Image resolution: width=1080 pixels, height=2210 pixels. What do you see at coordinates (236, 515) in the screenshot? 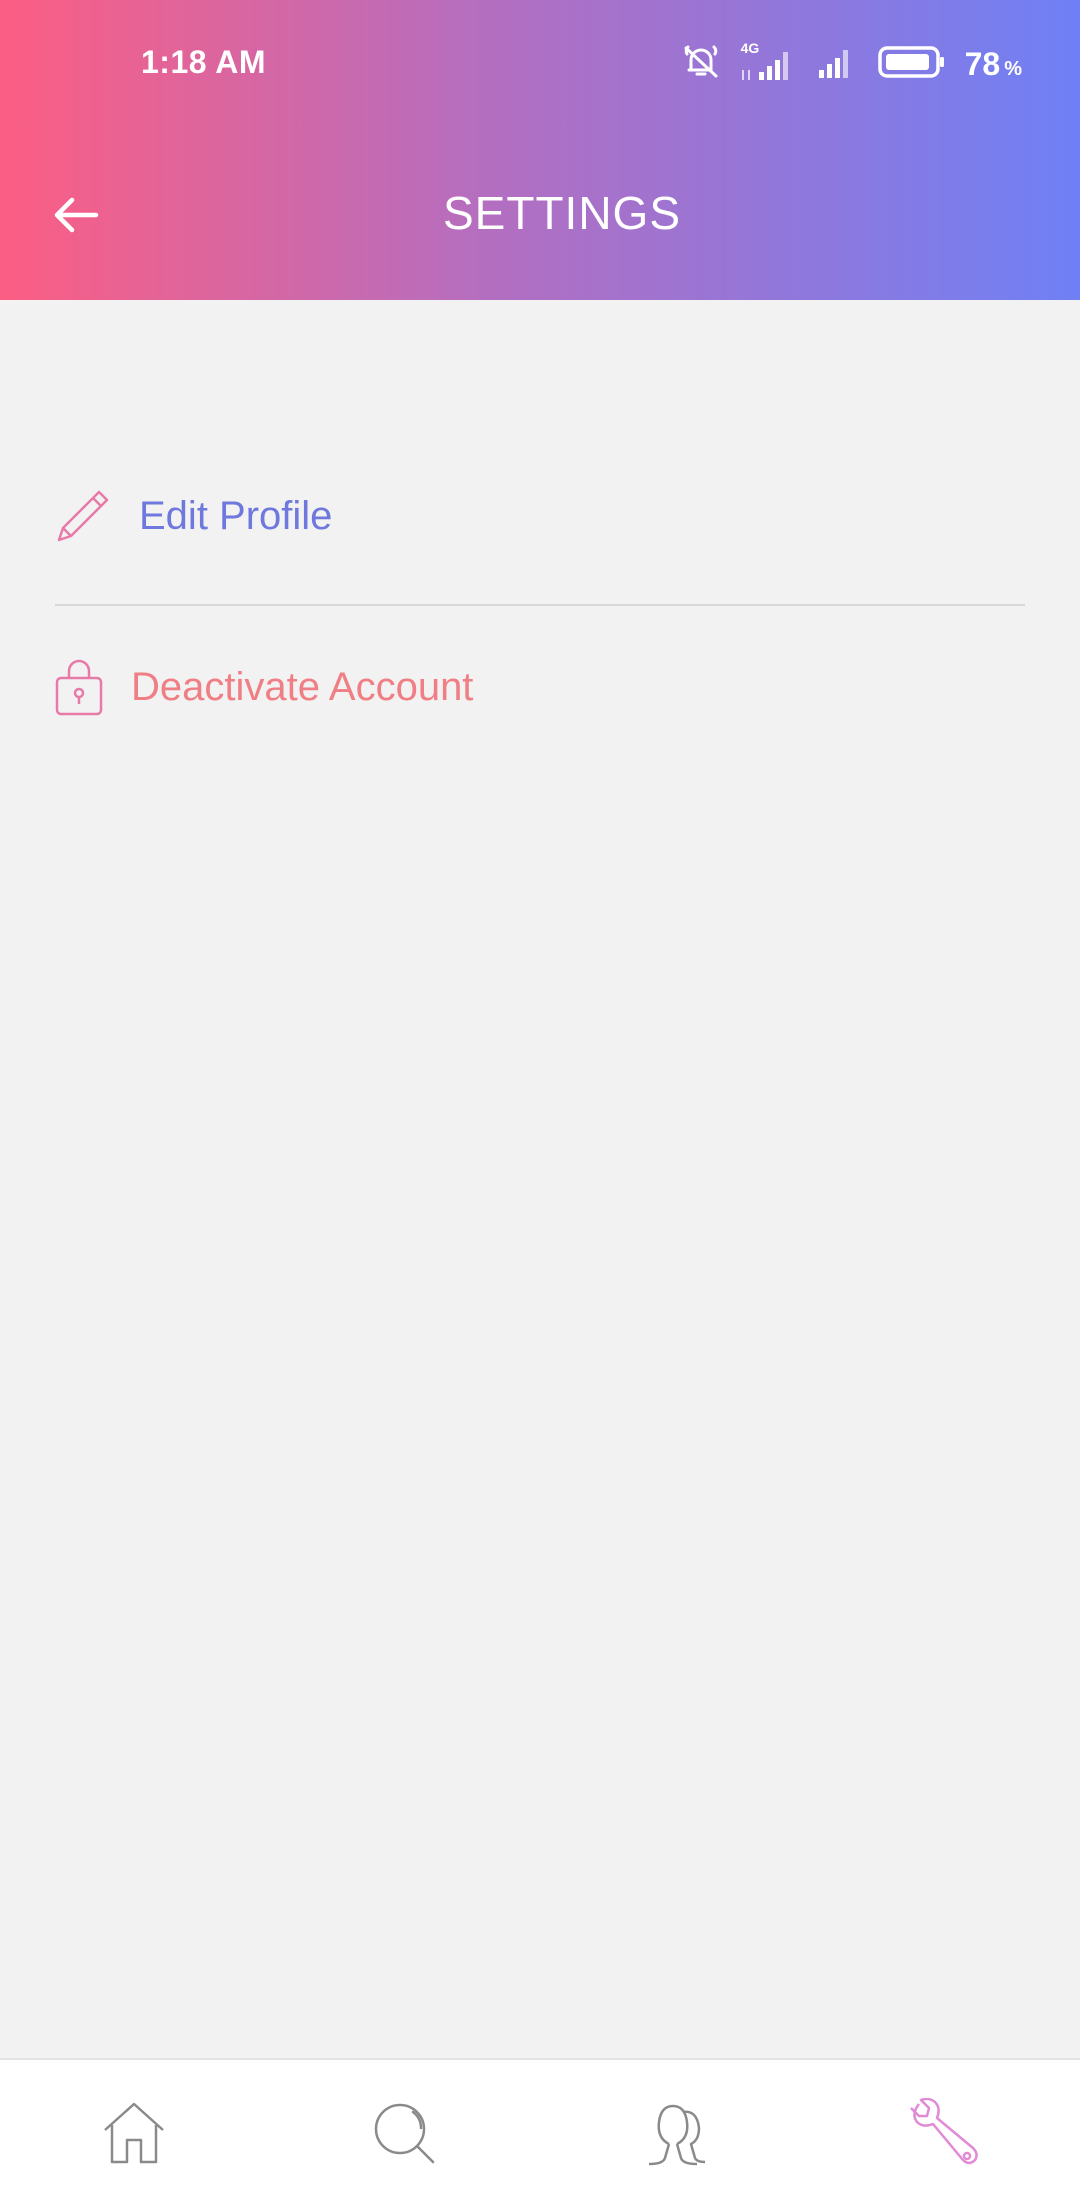
I see `edit-profile-label: Edit Profile` at bounding box center [236, 515].